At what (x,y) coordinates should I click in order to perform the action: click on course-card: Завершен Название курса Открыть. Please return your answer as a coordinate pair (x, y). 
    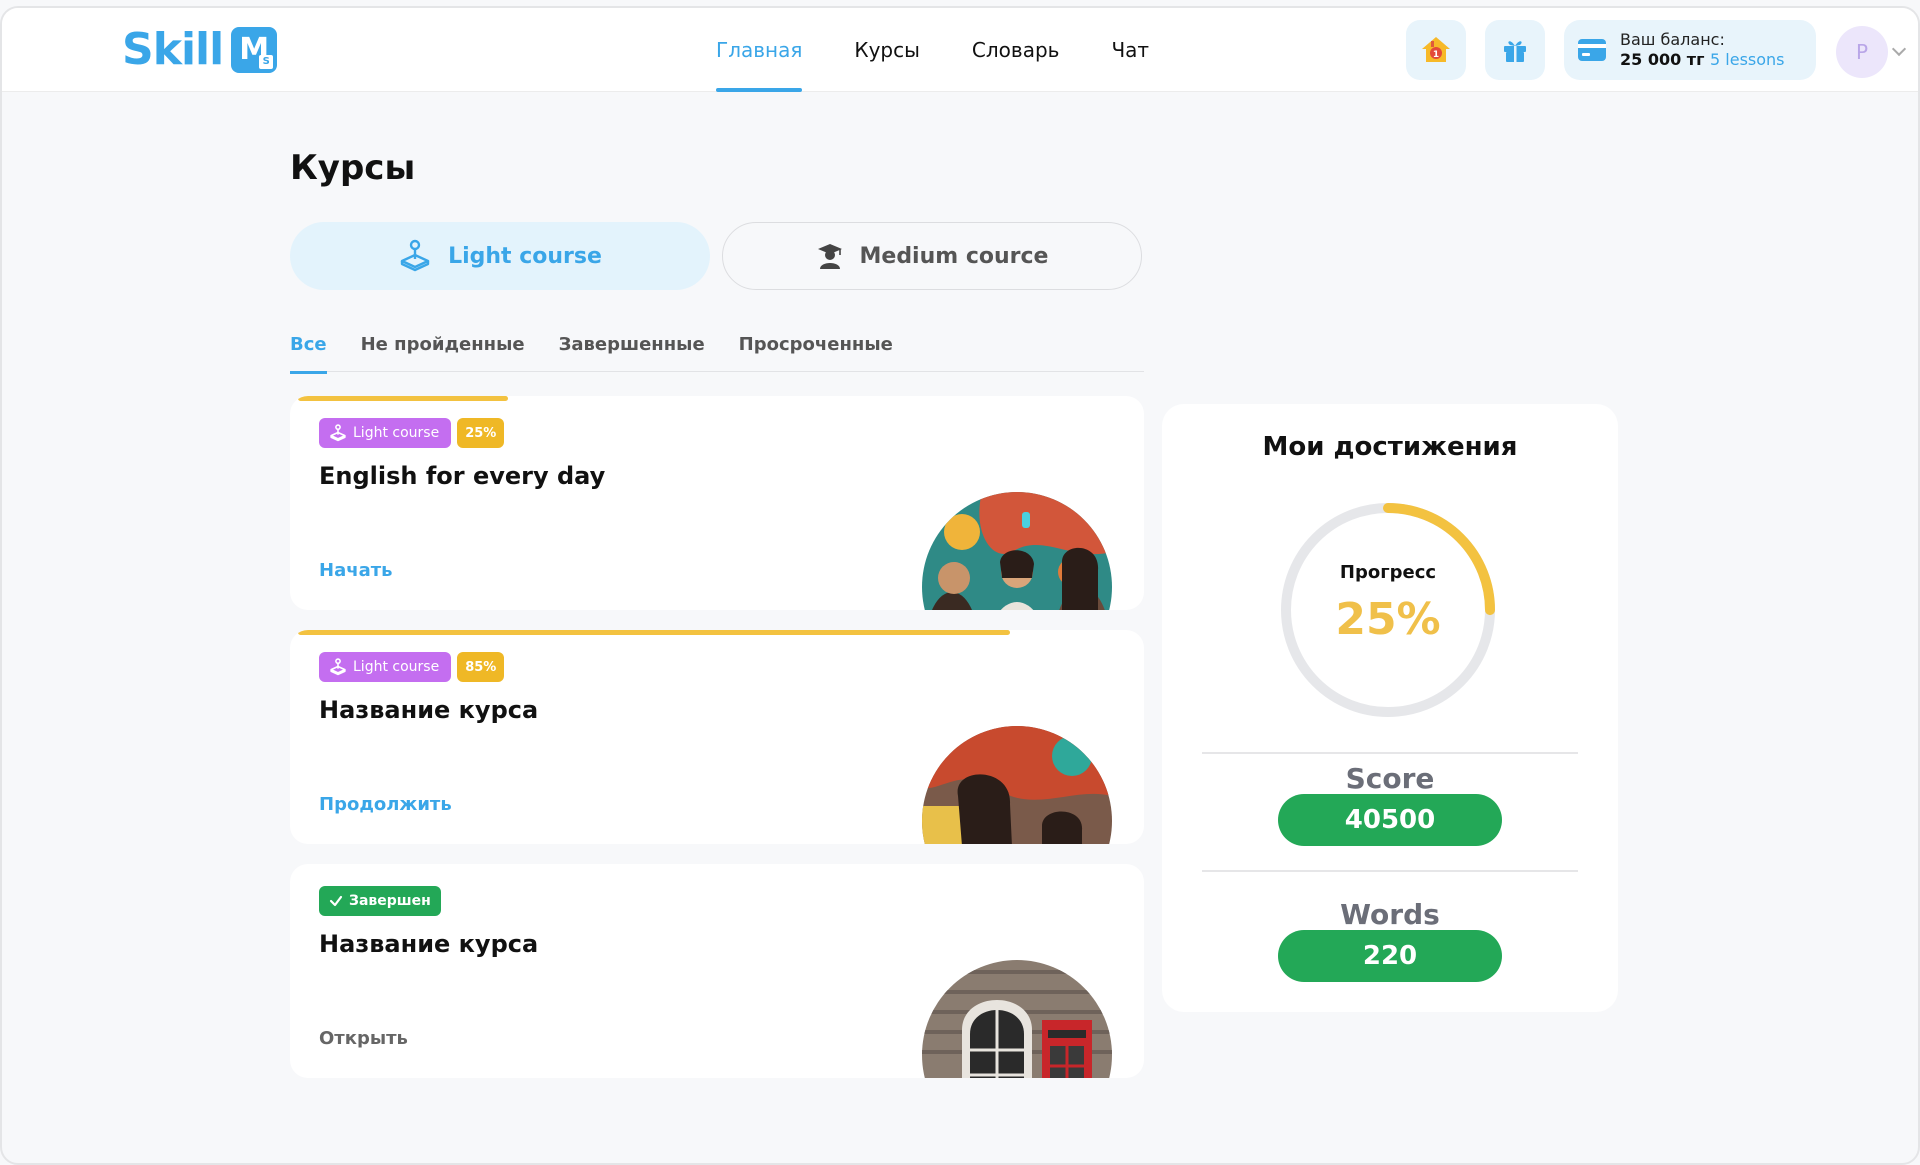
    Looking at the image, I should click on (717, 971).